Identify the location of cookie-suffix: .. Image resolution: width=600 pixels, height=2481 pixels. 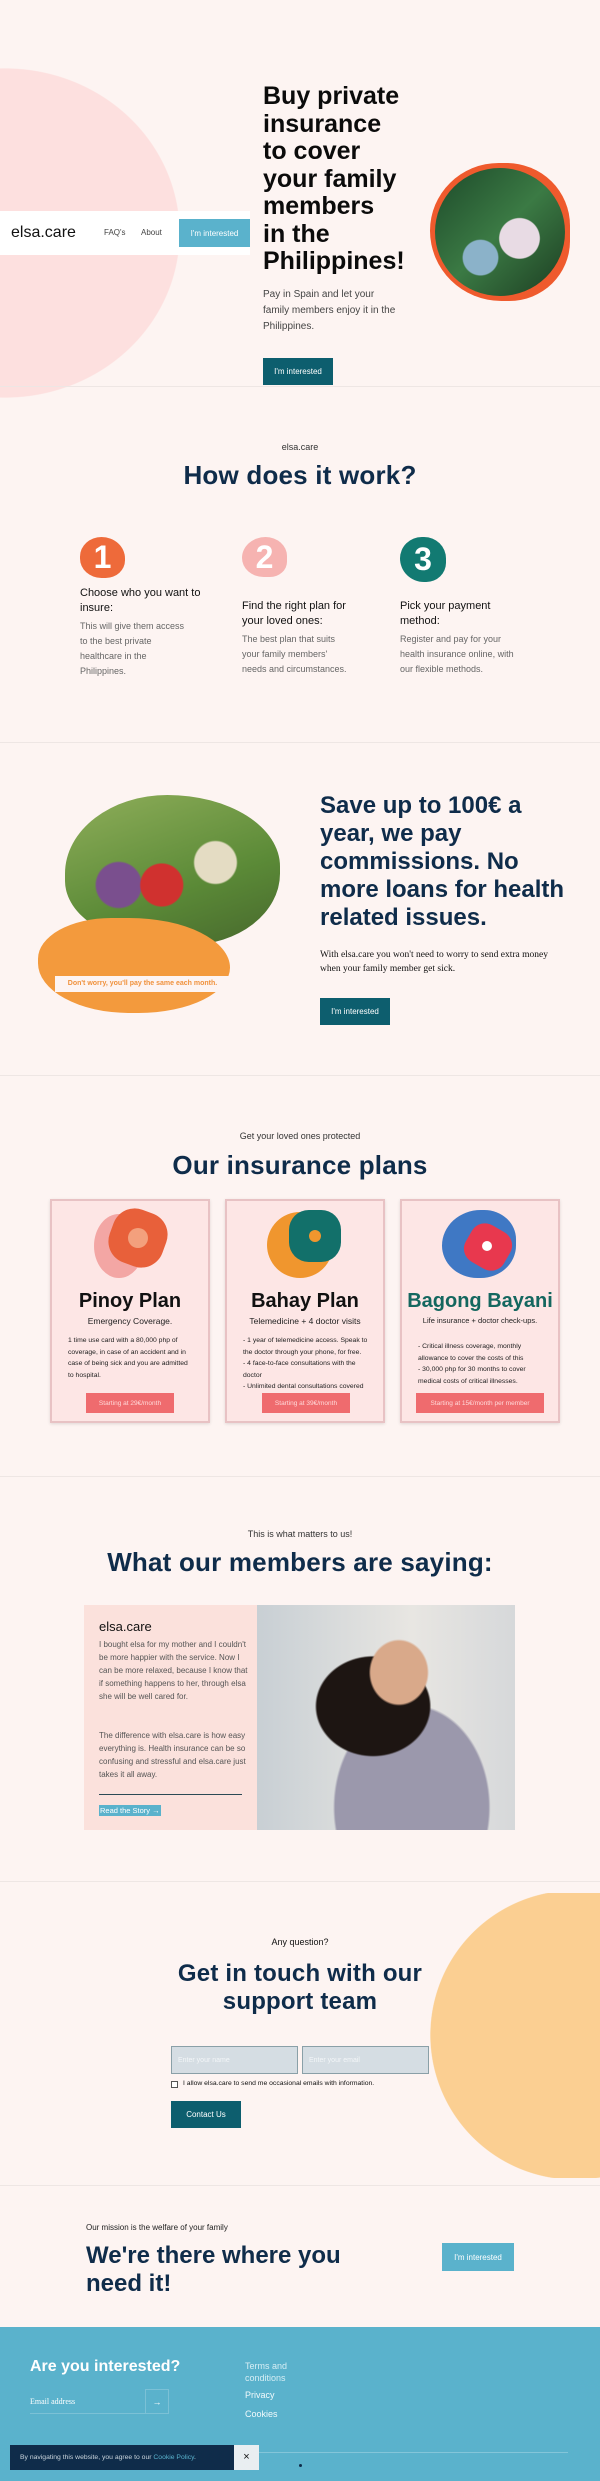
(195, 2457).